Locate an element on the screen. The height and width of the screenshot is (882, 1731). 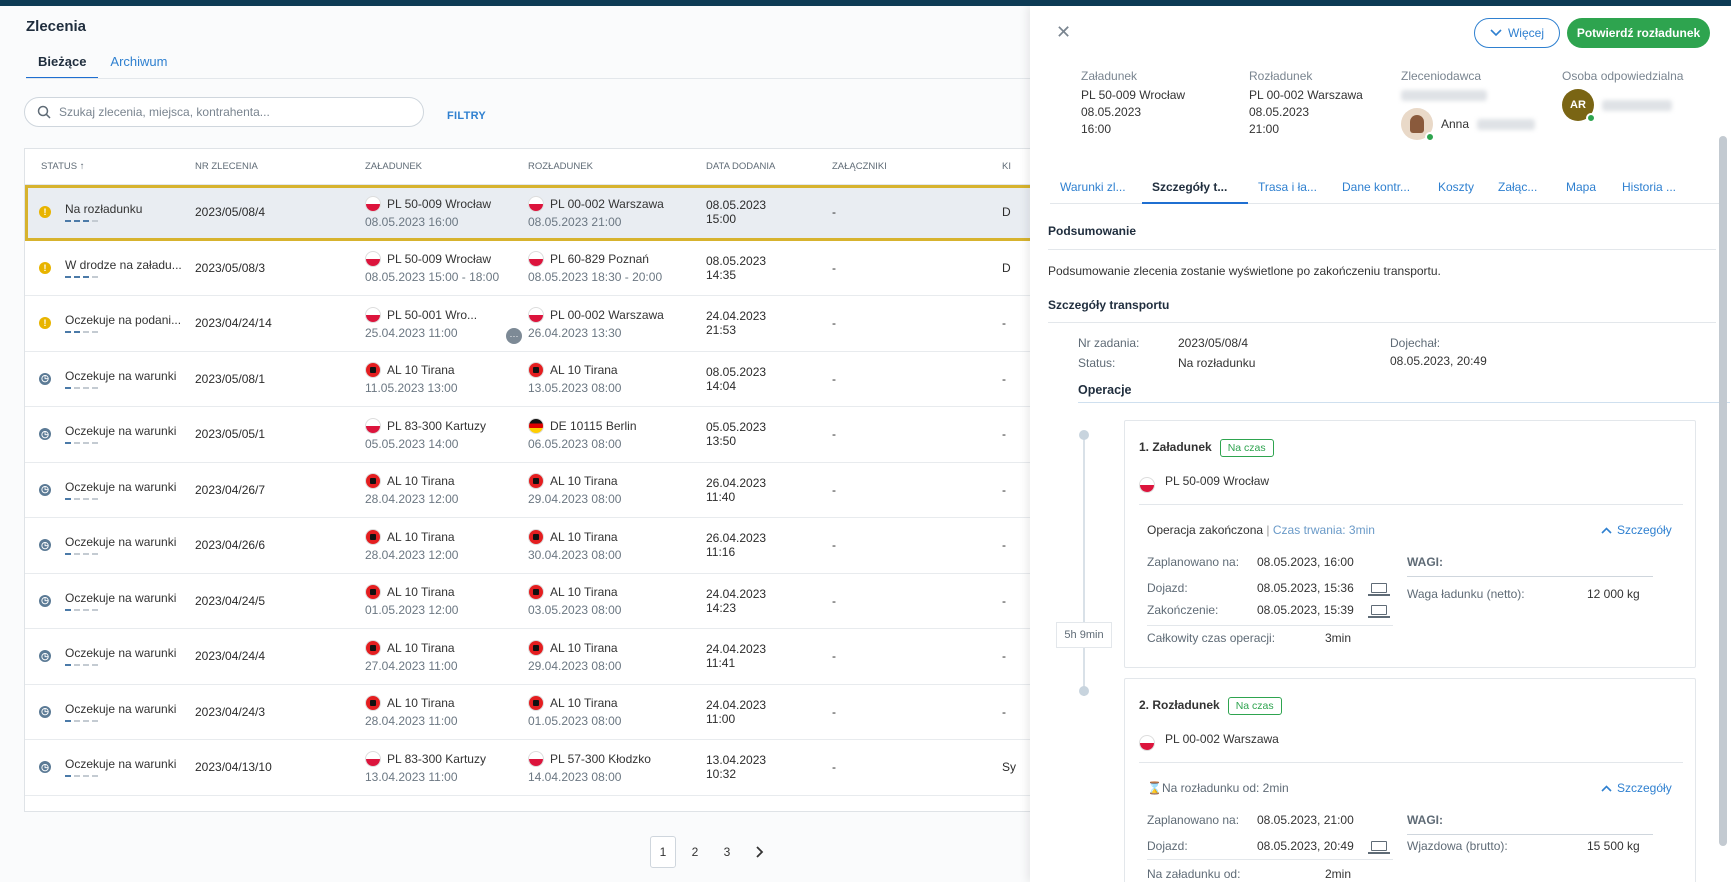
loading-place: AL 10 Tirana is located at coordinates (421, 647).